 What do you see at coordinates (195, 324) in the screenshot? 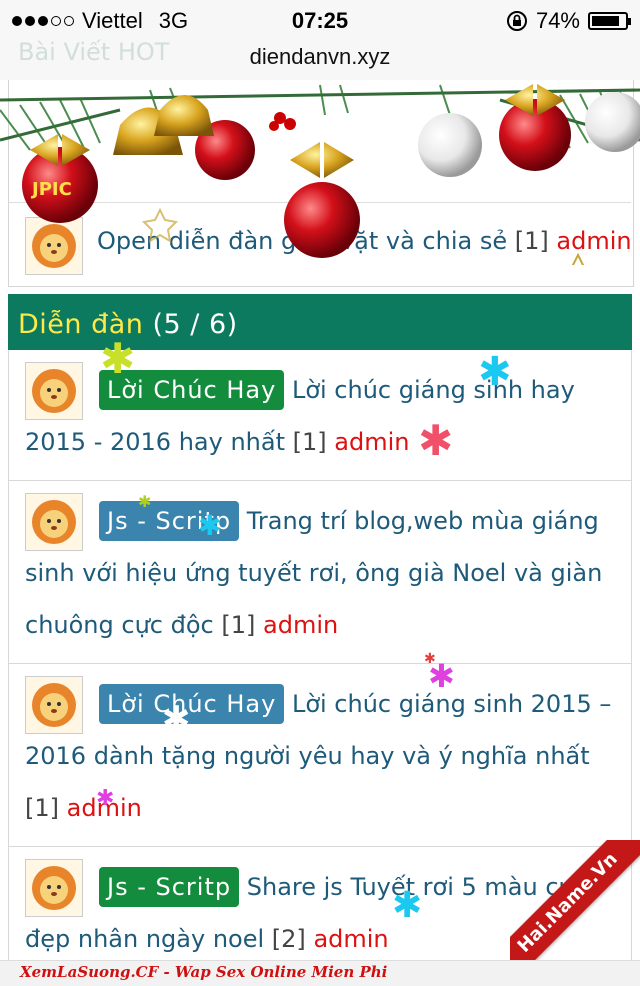
I see `forum-page-indicator: (5 / 6)` at bounding box center [195, 324].